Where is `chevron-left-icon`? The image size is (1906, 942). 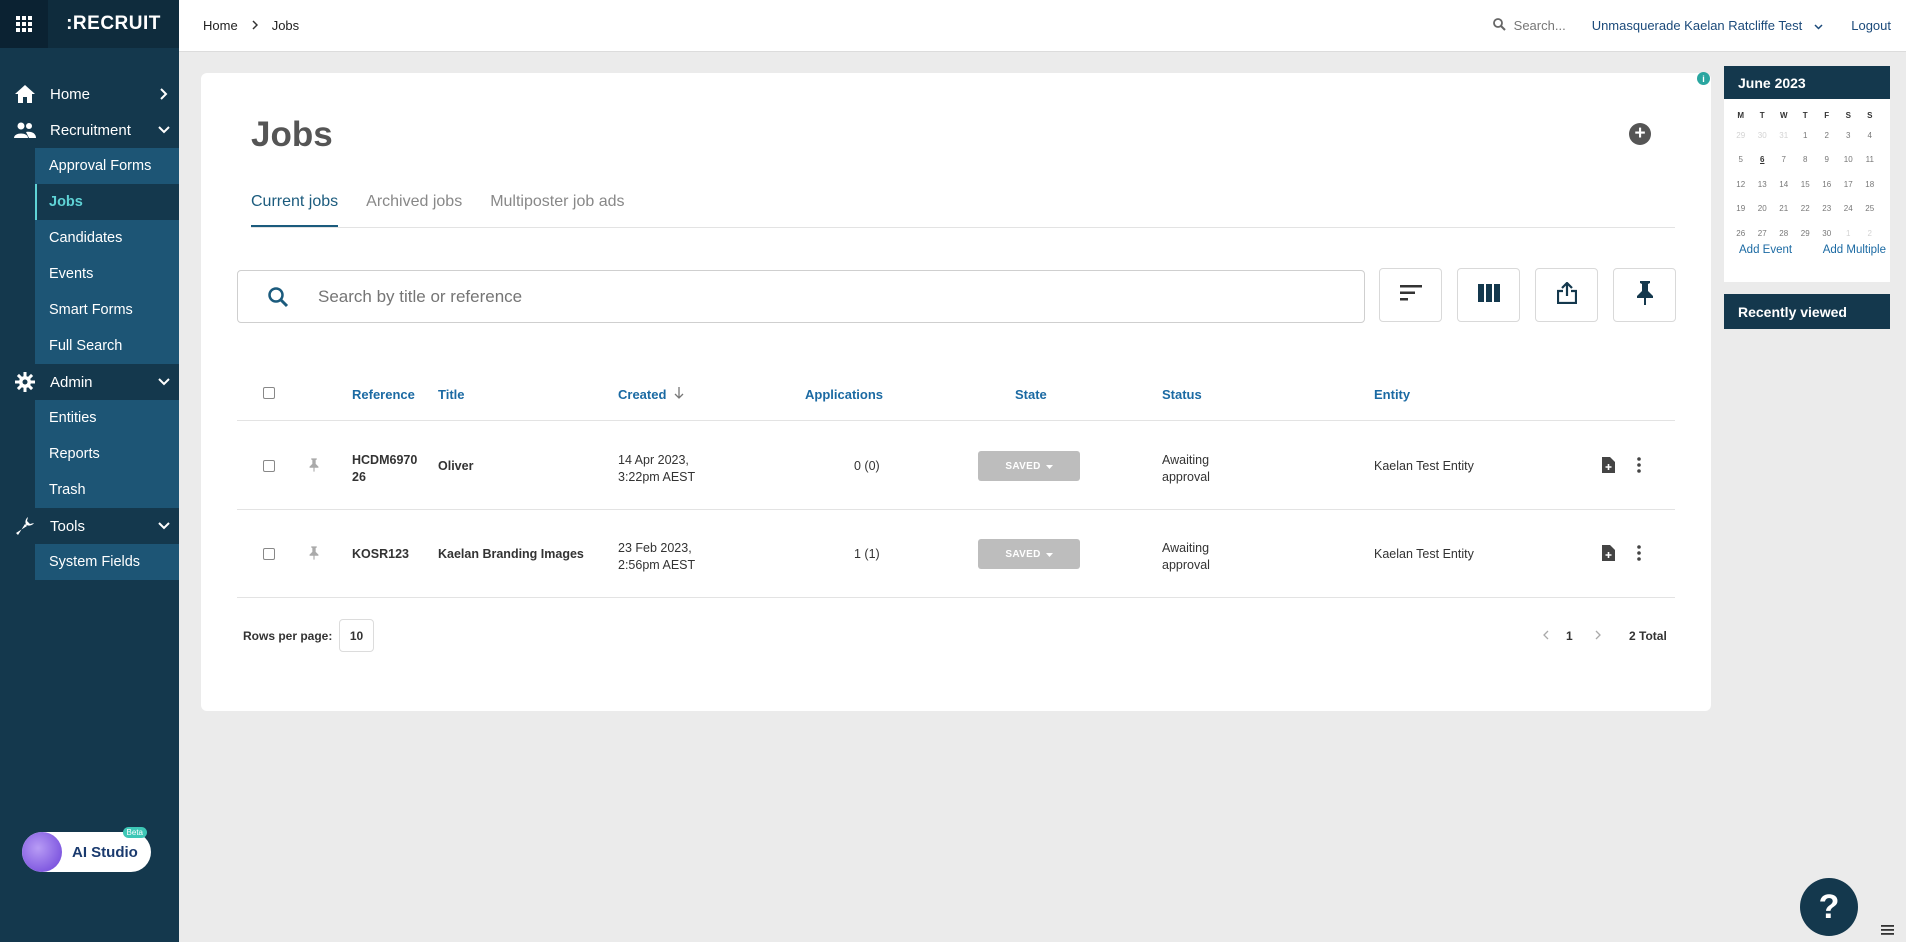
chevron-left-icon is located at coordinates (1546, 636).